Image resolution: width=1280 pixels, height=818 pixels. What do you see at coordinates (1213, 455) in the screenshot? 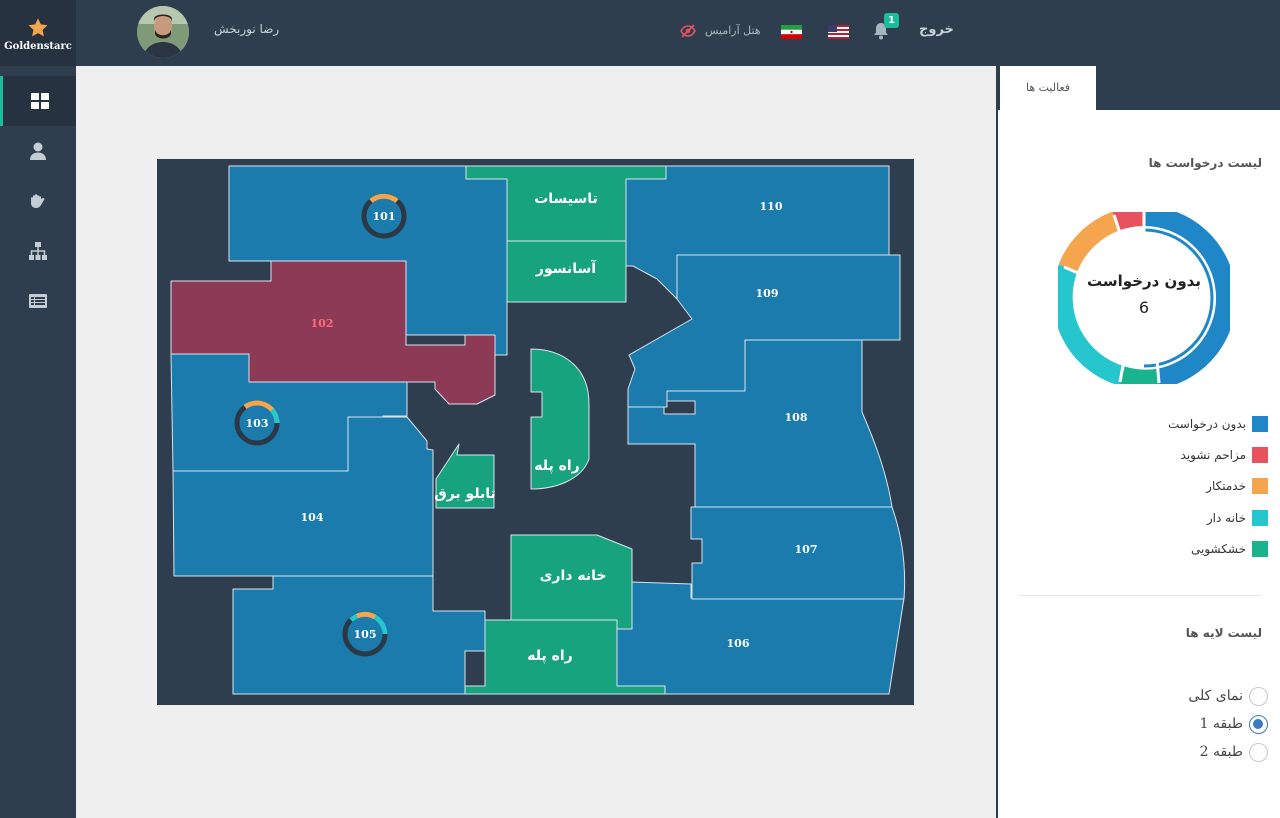
I see `legend-label: مزاحم نشوید` at bounding box center [1213, 455].